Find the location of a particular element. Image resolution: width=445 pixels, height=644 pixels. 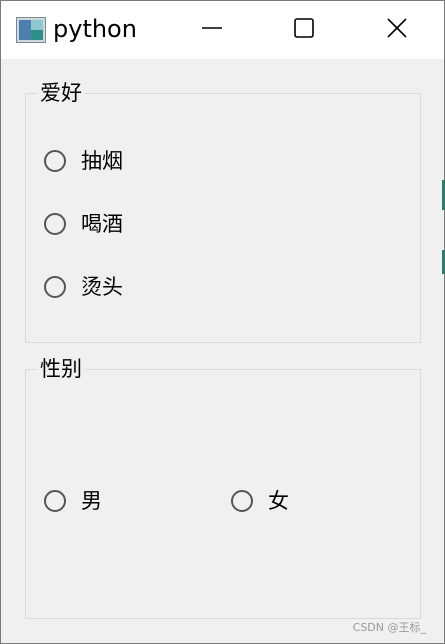

close-button is located at coordinates (397, 30).